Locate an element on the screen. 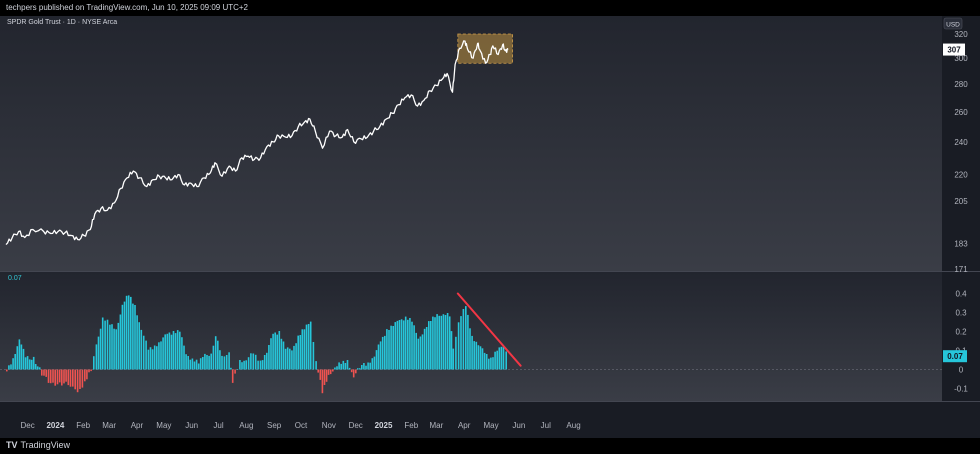 The height and width of the screenshot is (454, 980). indicator-value-label: 0.07 is located at coordinates (15, 278).